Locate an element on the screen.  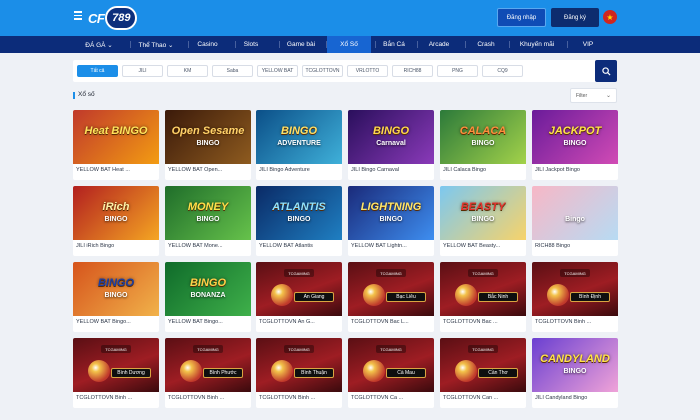
game-thumbnail: BEASTY BINGO is located at coordinates (483, 213).